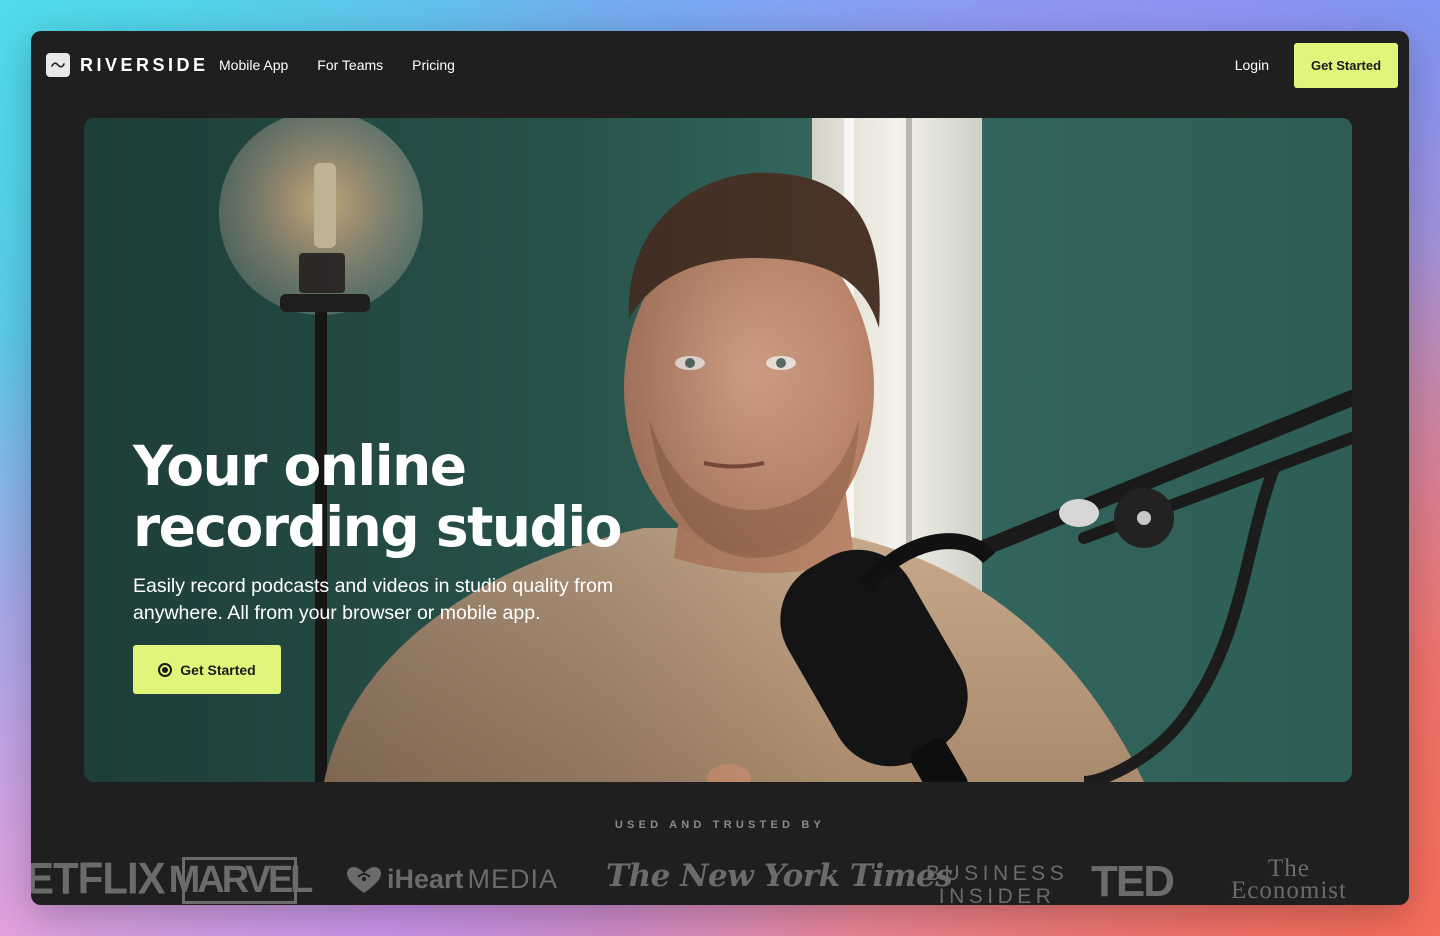 The image size is (1440, 936). What do you see at coordinates (98, 878) in the screenshot?
I see `netflix-logo: ETFLIX` at bounding box center [98, 878].